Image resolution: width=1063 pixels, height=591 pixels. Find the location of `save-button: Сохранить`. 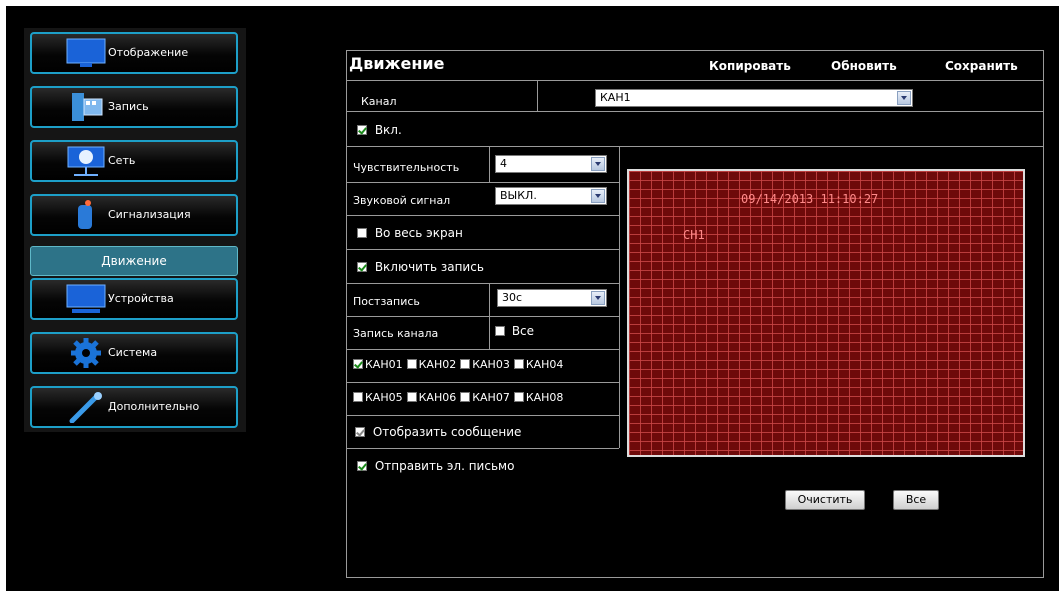

save-button: Сохранить is located at coordinates (981, 66).